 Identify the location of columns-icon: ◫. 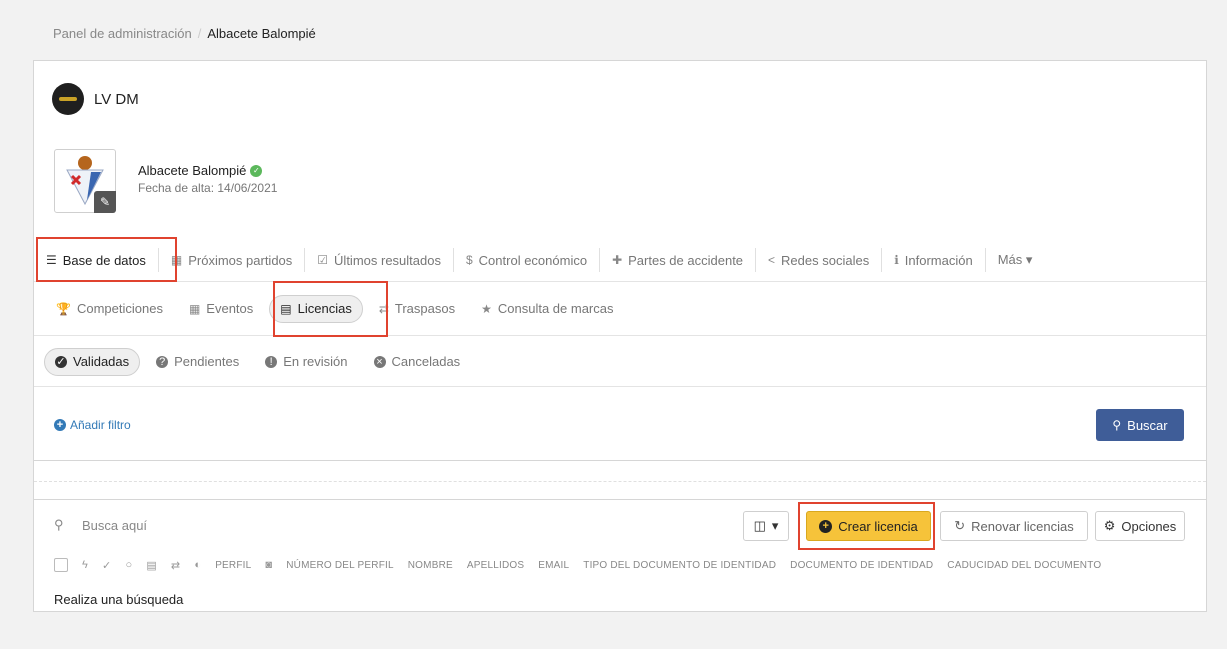
(759, 525).